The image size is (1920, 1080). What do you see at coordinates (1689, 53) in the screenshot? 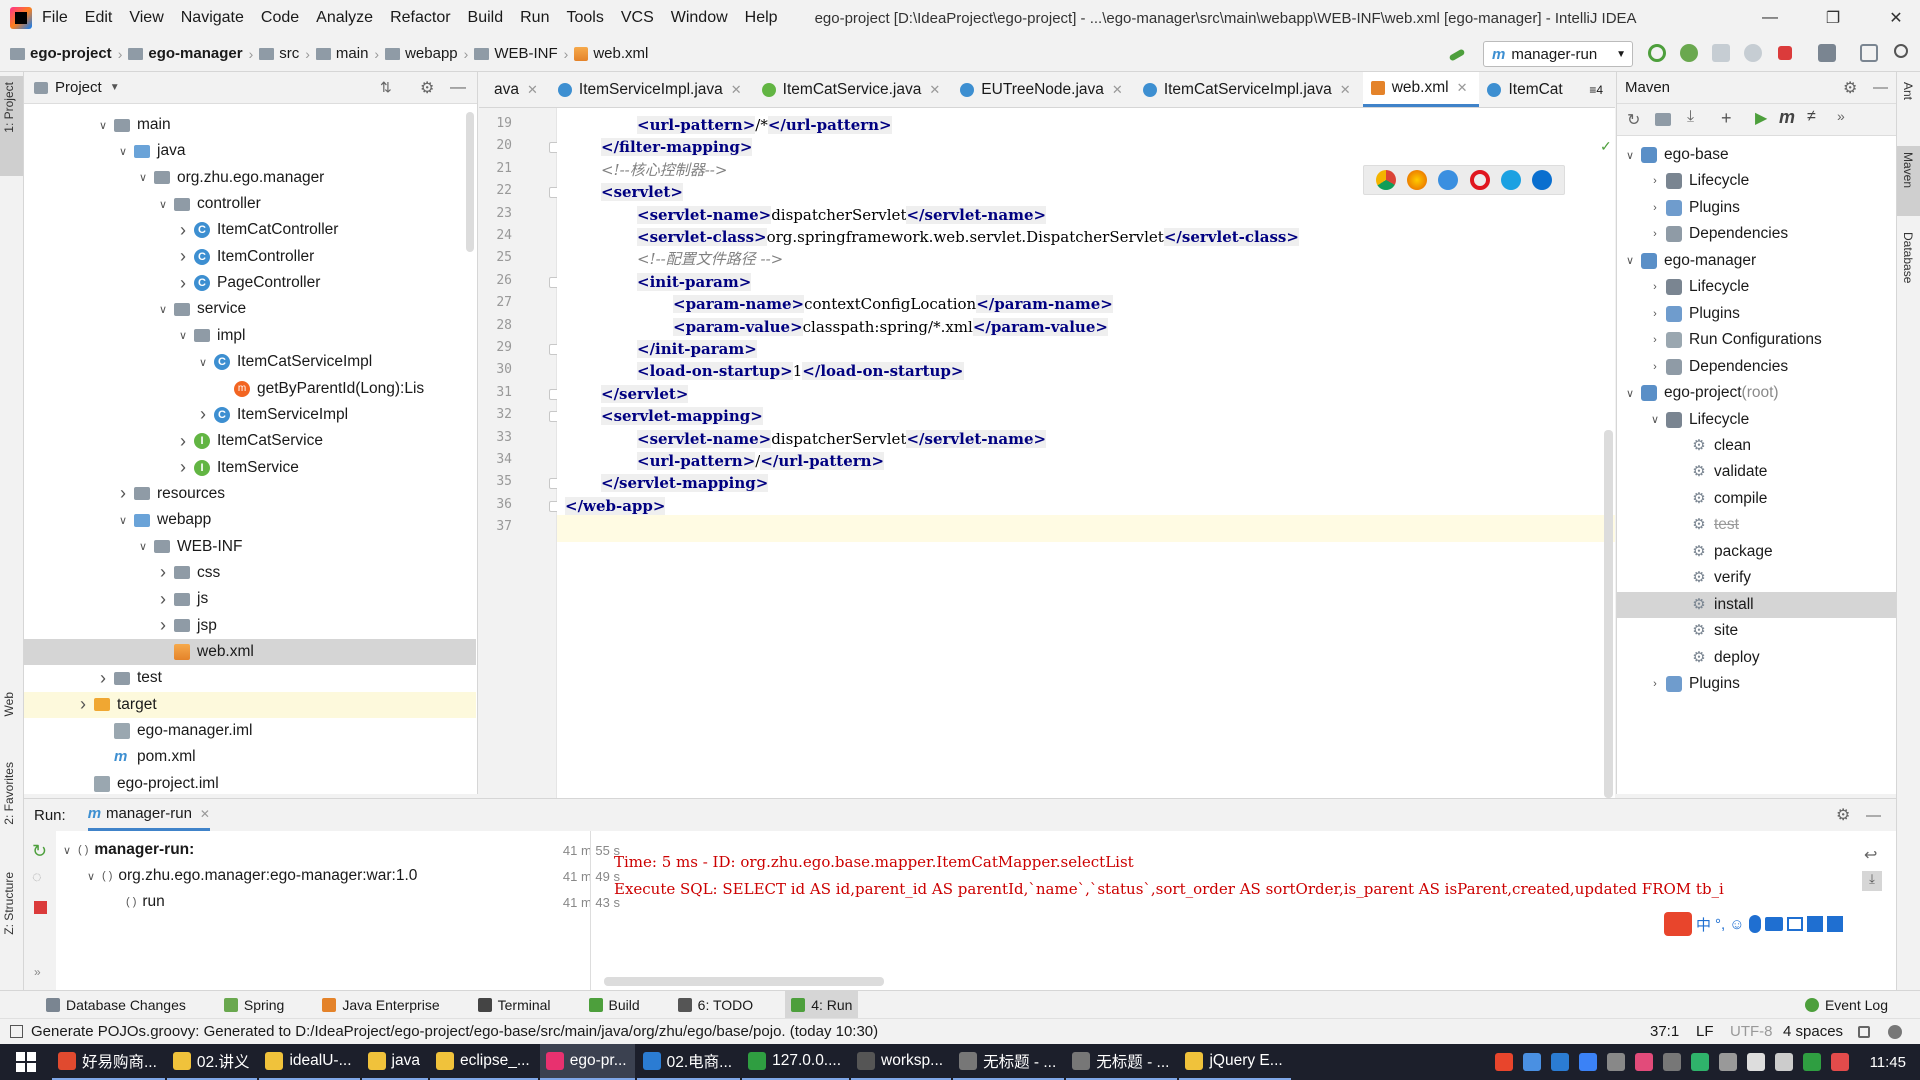
I see `debug-icon` at bounding box center [1689, 53].